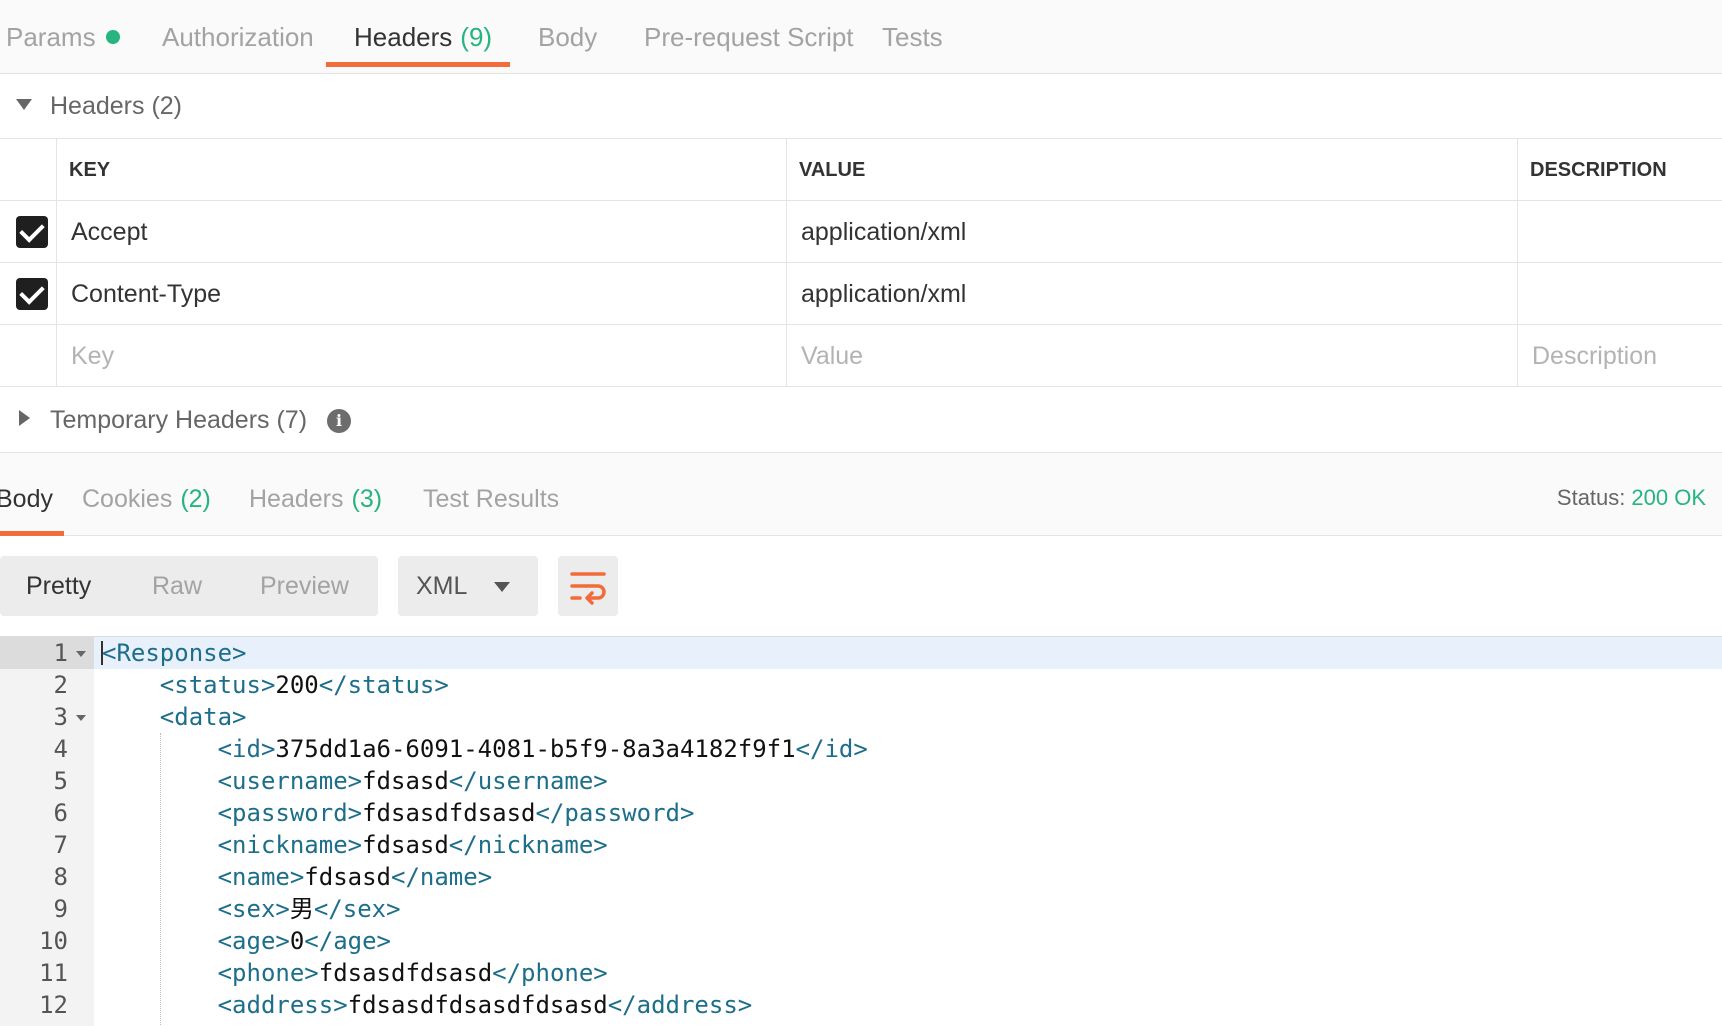  Describe the element at coordinates (861, 653) in the screenshot. I see `code-line: 1 <Response>` at that location.